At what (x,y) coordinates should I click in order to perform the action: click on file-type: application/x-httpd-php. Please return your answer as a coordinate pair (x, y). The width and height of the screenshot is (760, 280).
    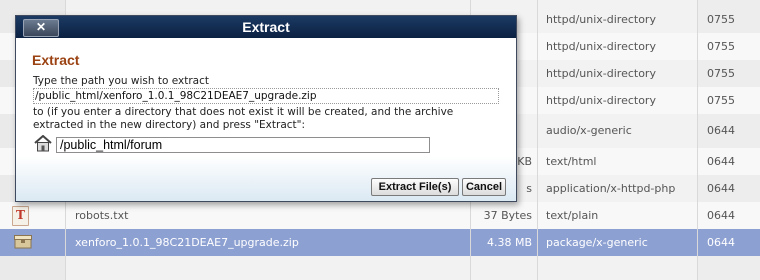
    Looking at the image, I should click on (611, 188).